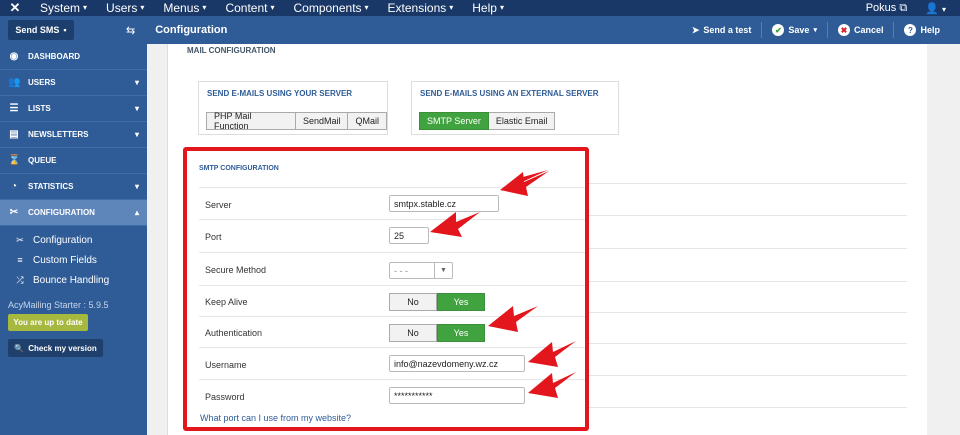  Describe the element at coordinates (73, 109) in the screenshot. I see `sidebar-item-lists: ☰ LISTS ▾` at that location.